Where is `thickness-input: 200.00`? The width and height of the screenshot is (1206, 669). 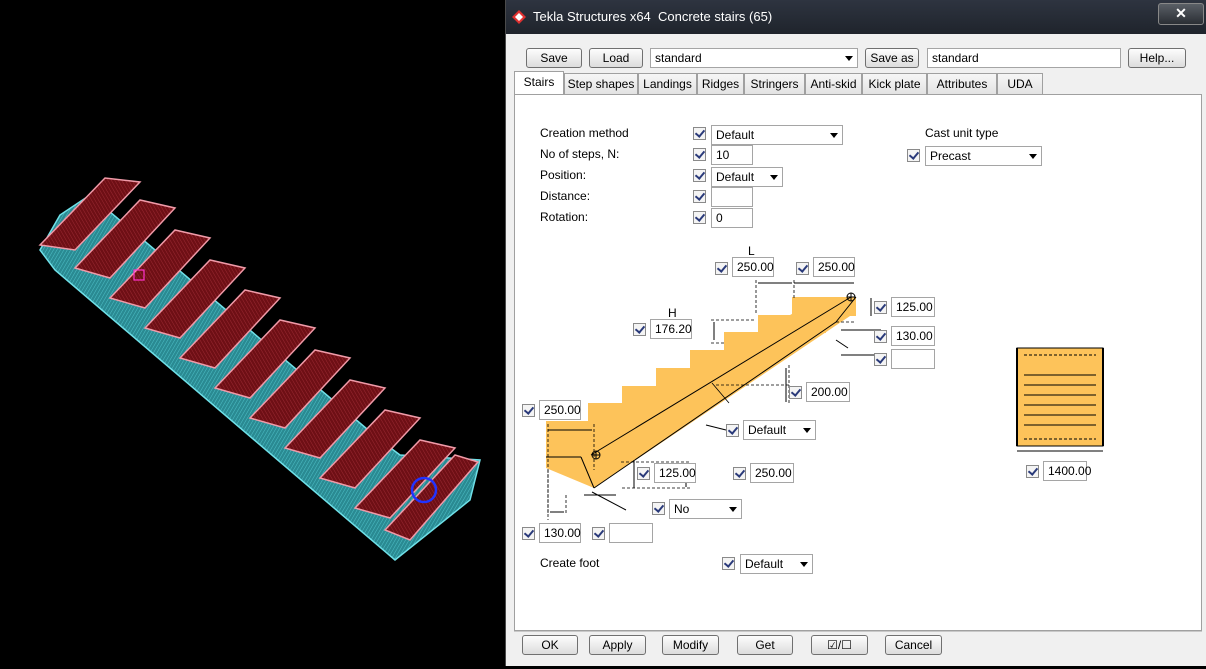
thickness-input: 200.00 is located at coordinates (828, 392).